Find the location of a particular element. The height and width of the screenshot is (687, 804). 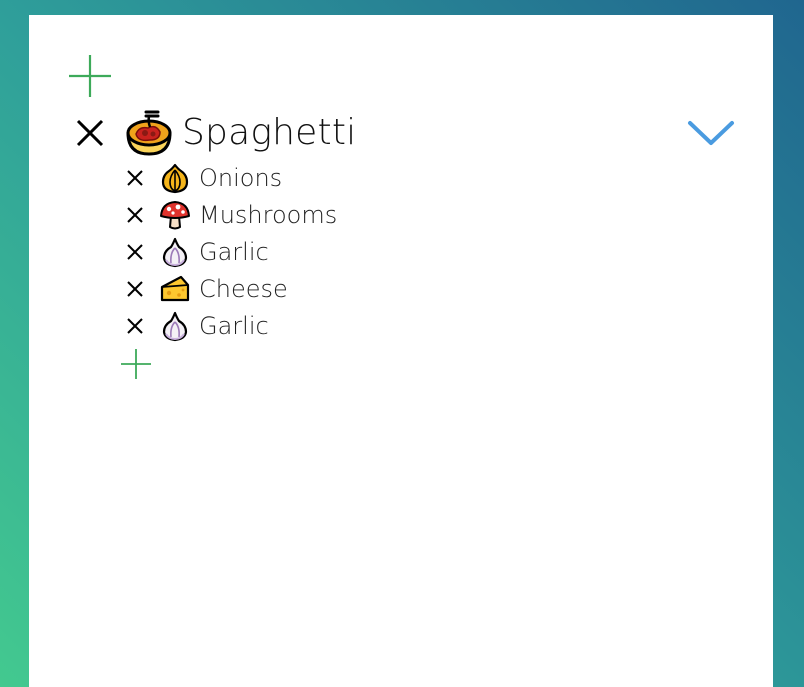

mushroom-icon is located at coordinates (175, 215).